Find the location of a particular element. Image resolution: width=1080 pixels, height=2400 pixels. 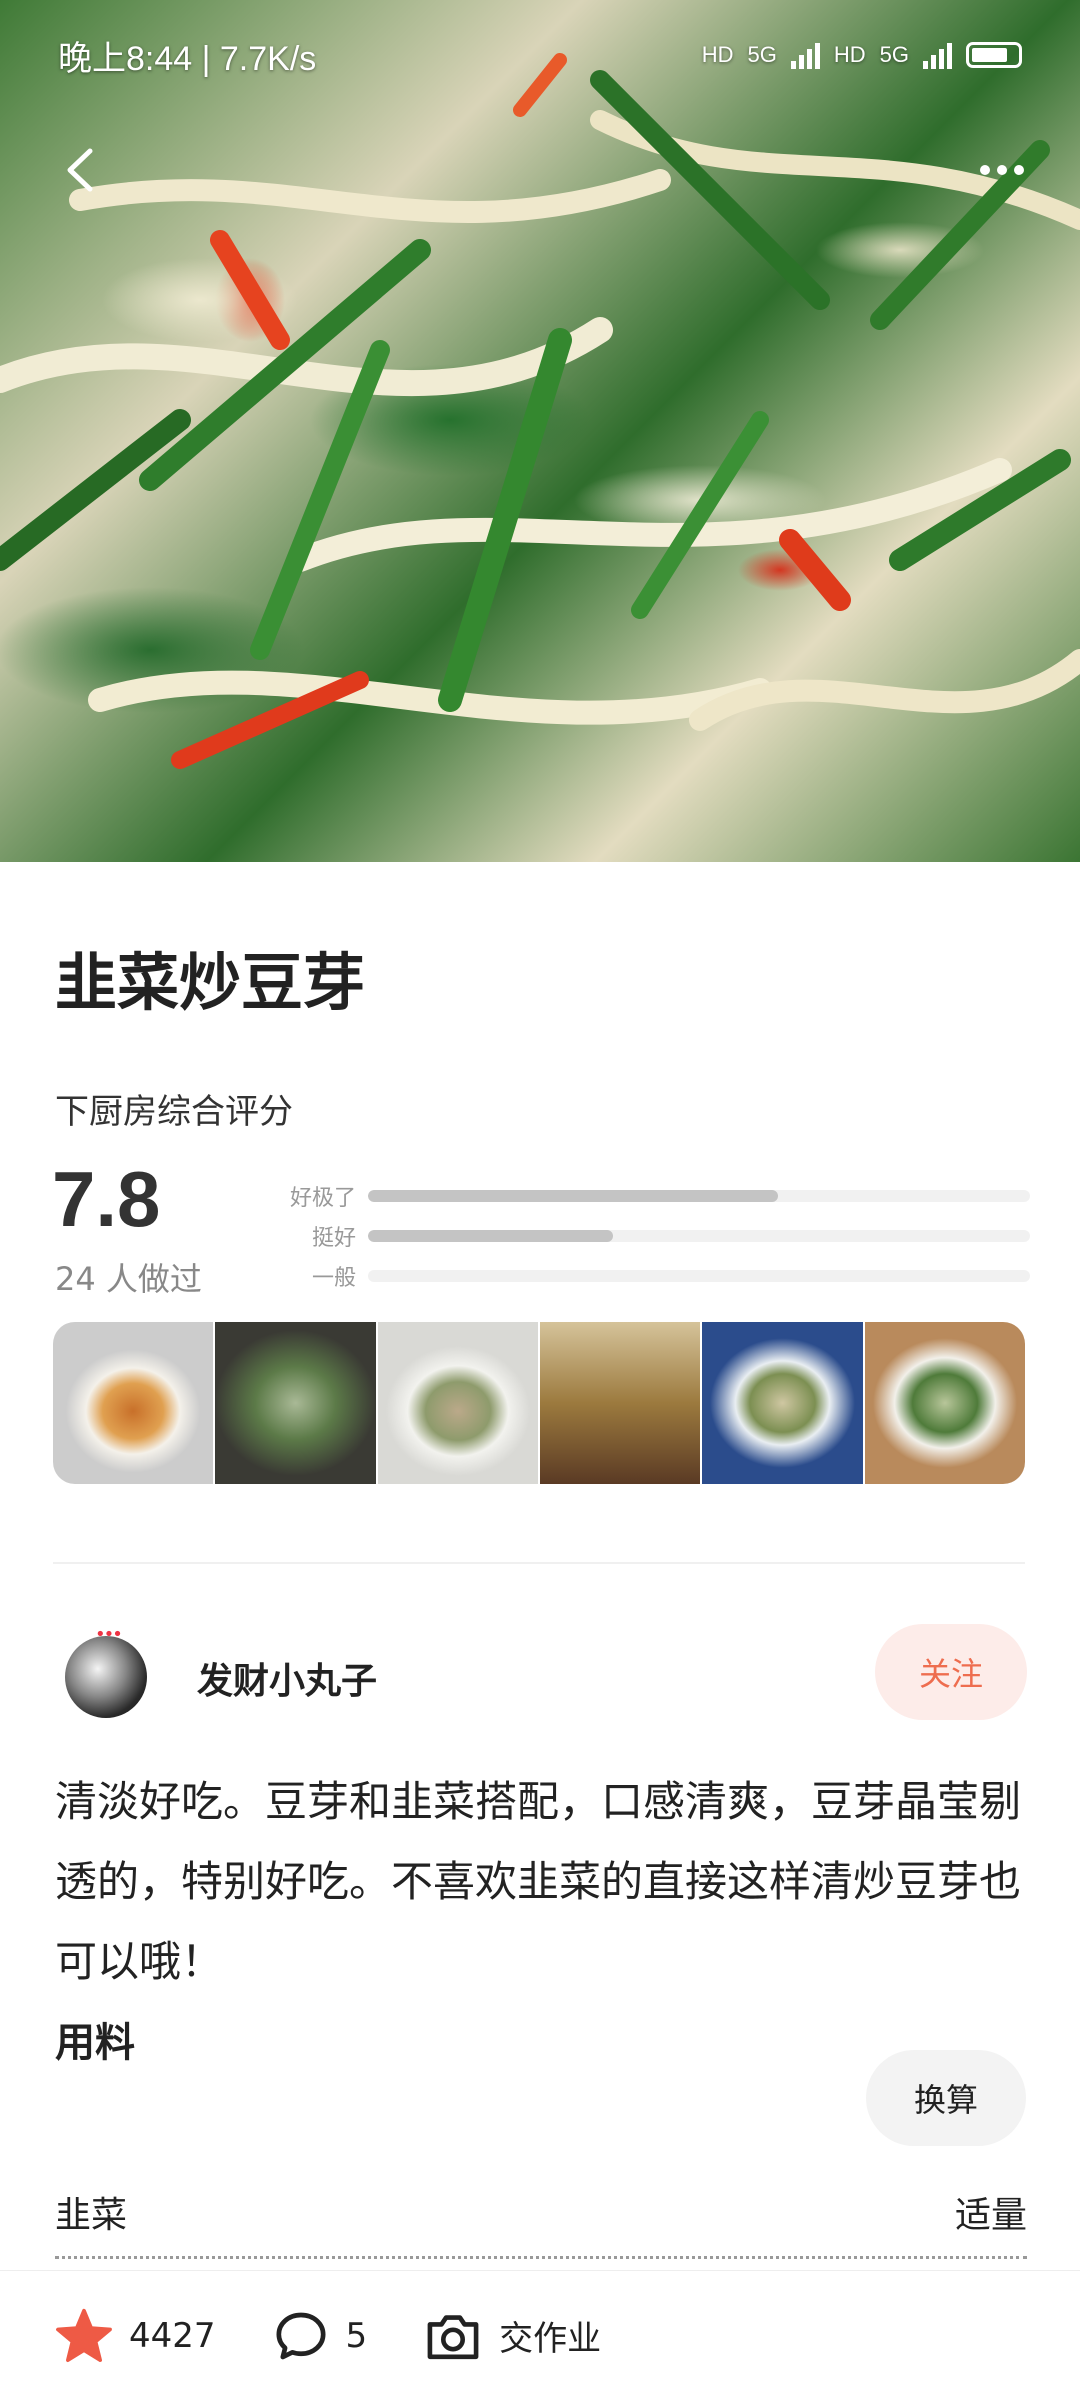

rating-bar-label: 好极了 is located at coordinates (322, 1198).